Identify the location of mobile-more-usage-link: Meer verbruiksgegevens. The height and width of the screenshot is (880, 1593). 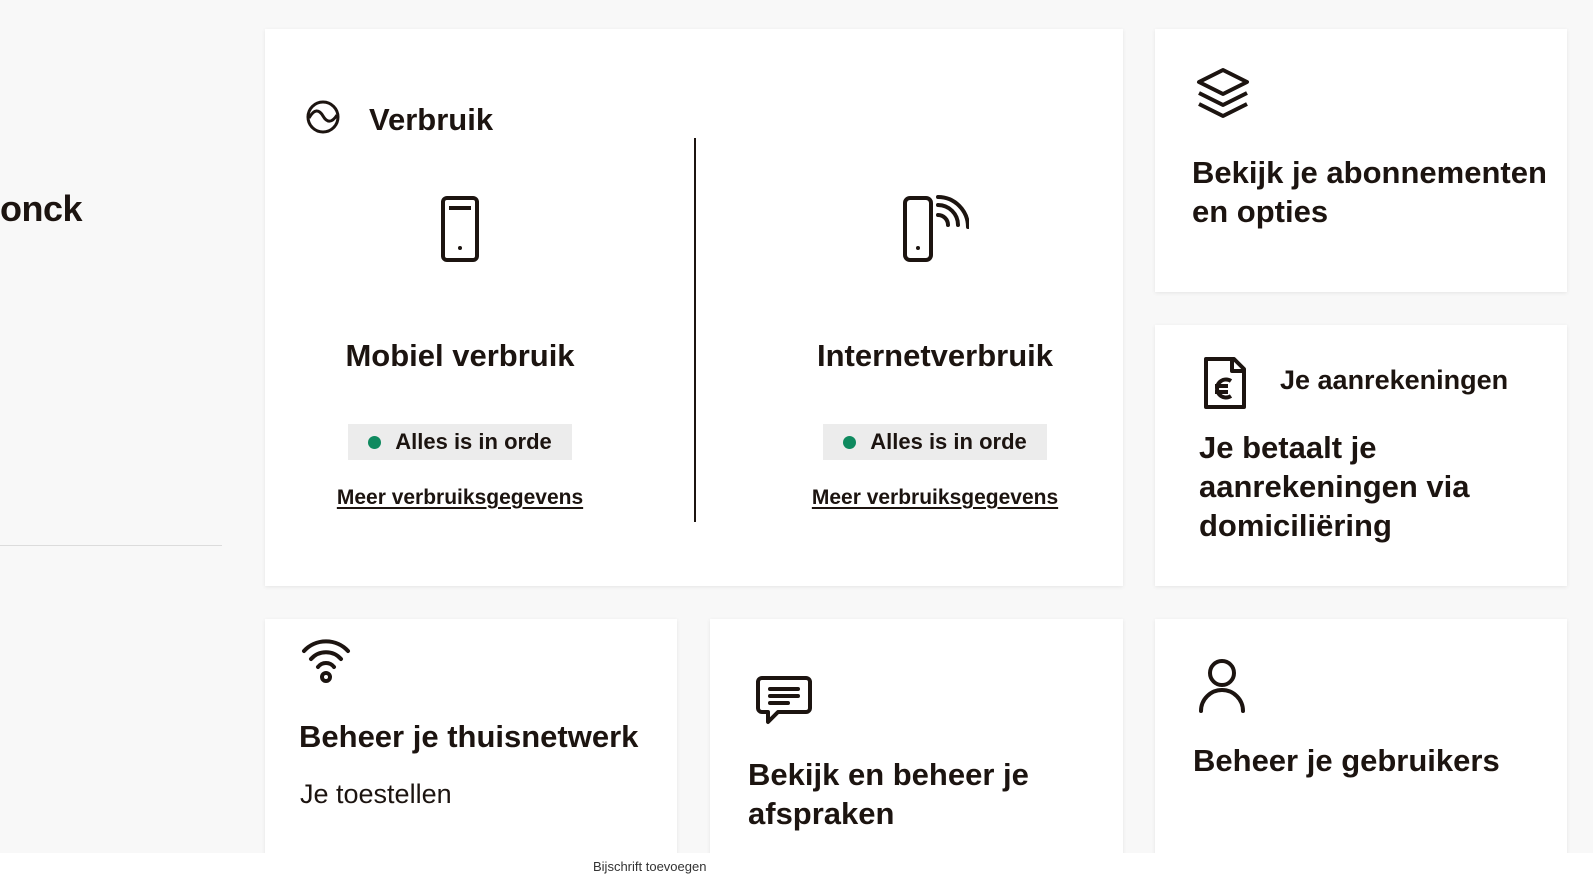
(460, 498).